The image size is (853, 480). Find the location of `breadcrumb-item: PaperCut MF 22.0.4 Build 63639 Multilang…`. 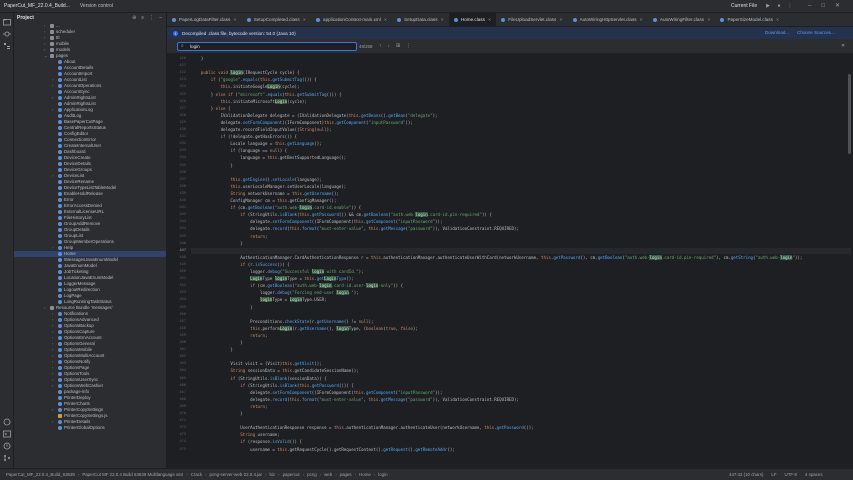

breadcrumb-item: PaperCut MF 22.0.4 Build 63639 Multilang… is located at coordinates (132, 474).